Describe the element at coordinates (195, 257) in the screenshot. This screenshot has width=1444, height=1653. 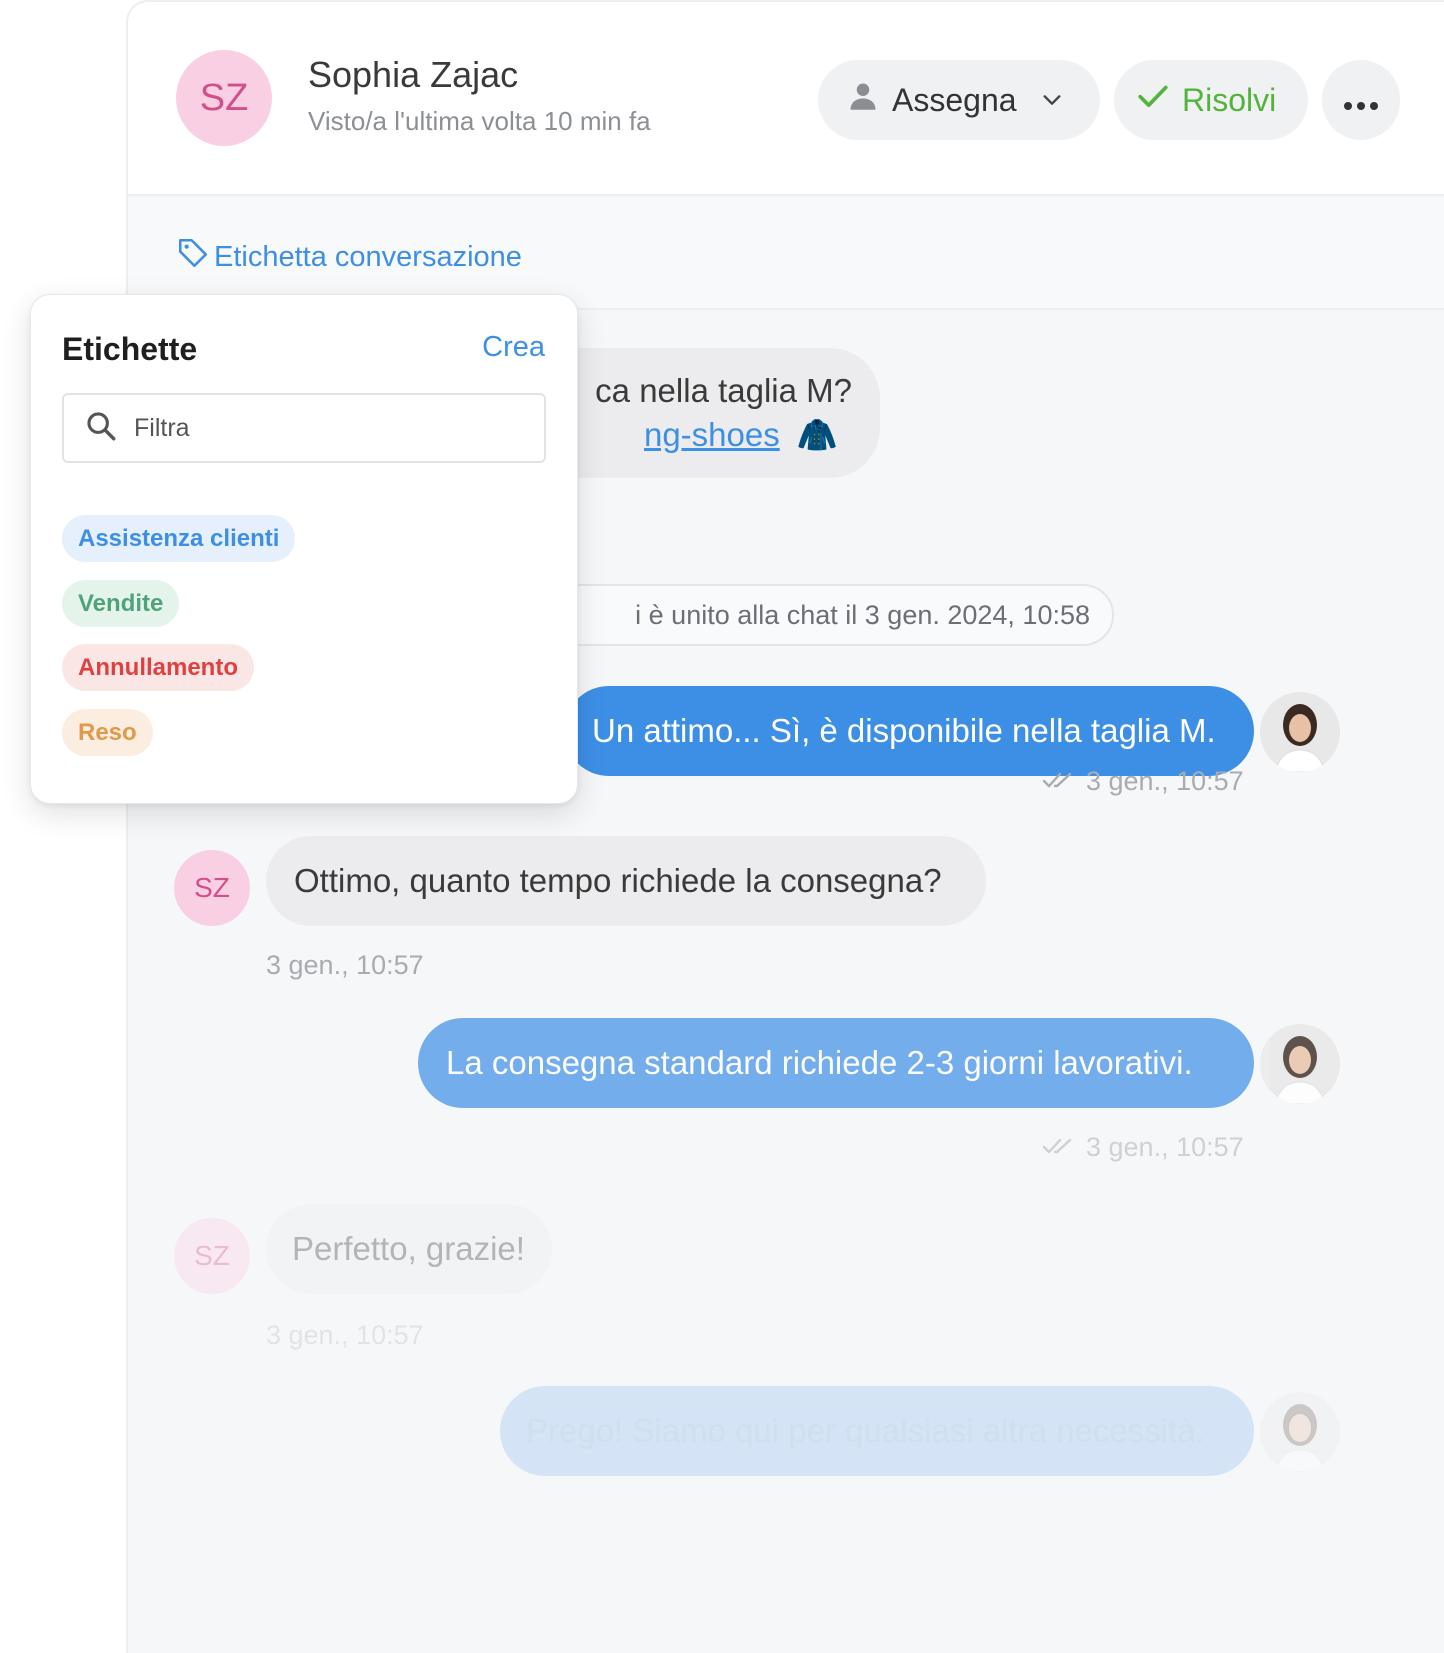
I see `tag-icon` at that location.